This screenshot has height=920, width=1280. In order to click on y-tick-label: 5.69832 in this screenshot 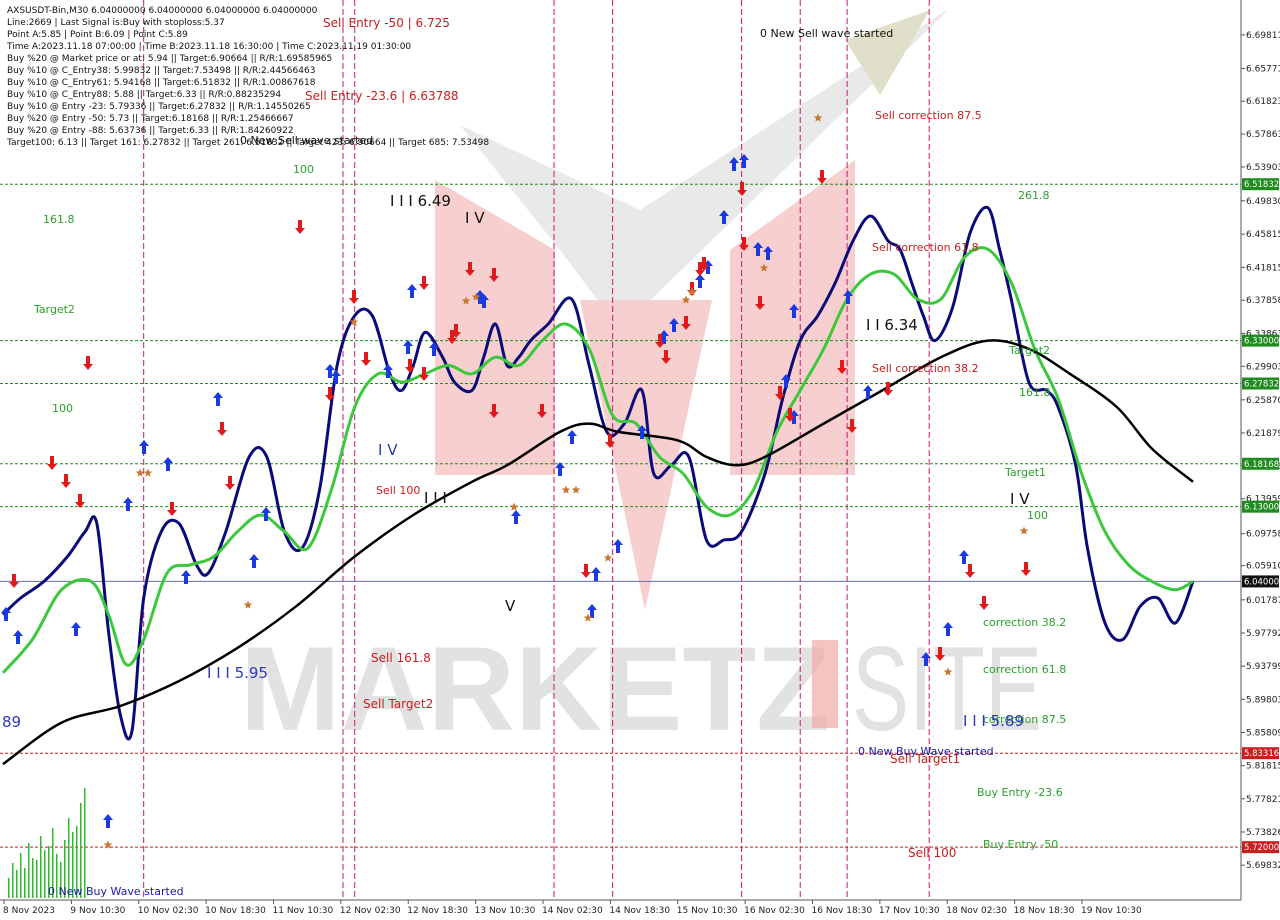, I will do `click(1263, 866)`.